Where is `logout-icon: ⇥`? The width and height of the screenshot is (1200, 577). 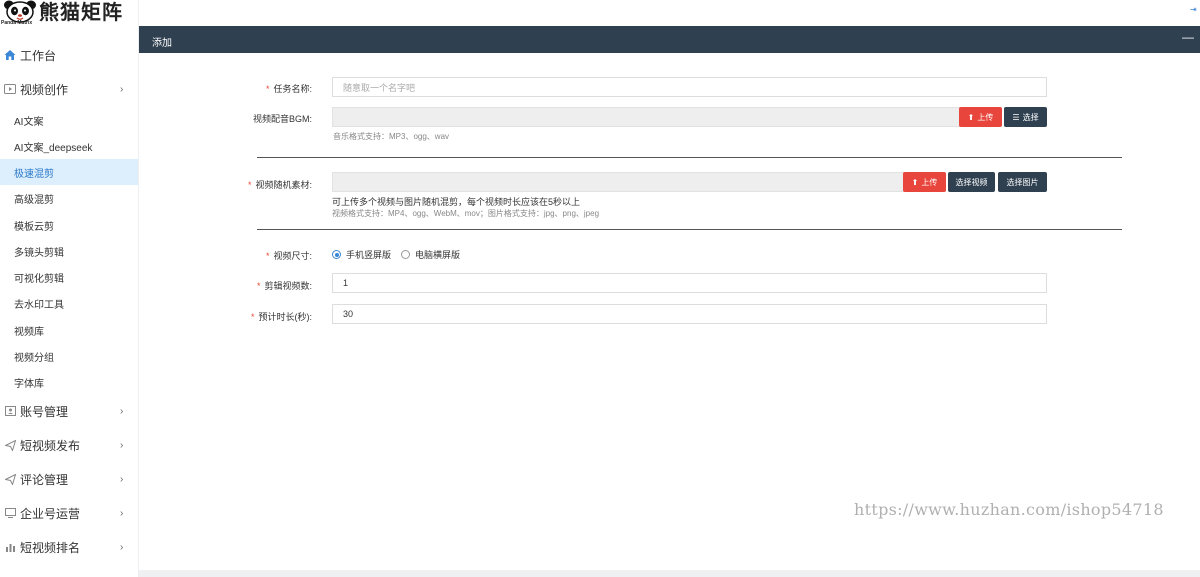
logout-icon: ⇥ is located at coordinates (1194, 10).